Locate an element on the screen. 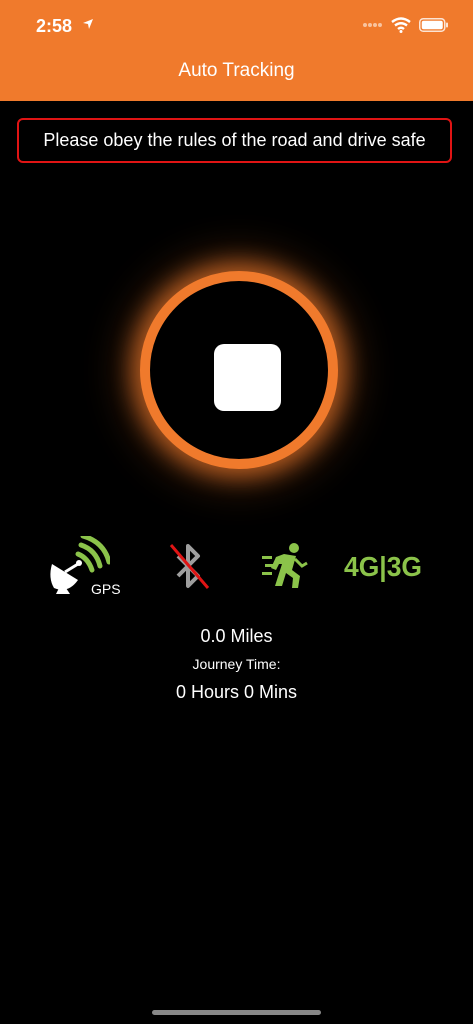 This screenshot has height=1024, width=473. svg-text: 4G|3G is located at coordinates (383, 566).